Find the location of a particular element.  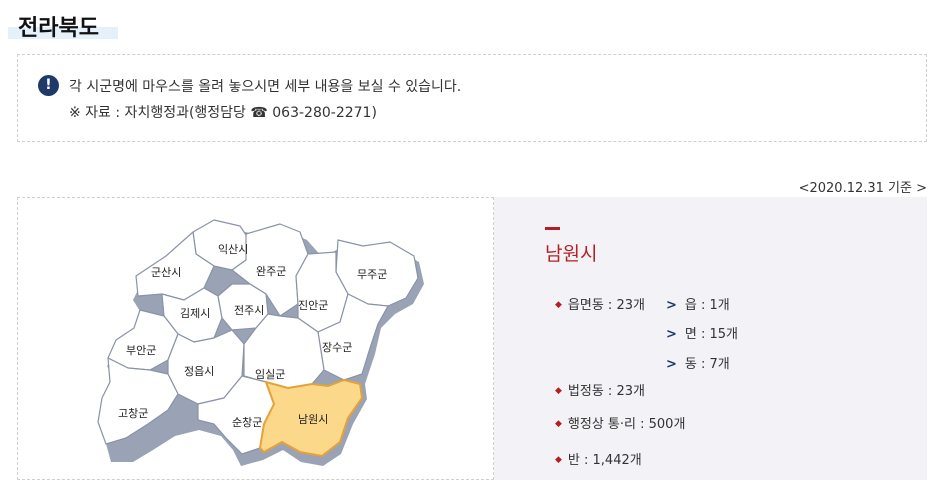

label-gochang: 고창군 is located at coordinates (133, 413).